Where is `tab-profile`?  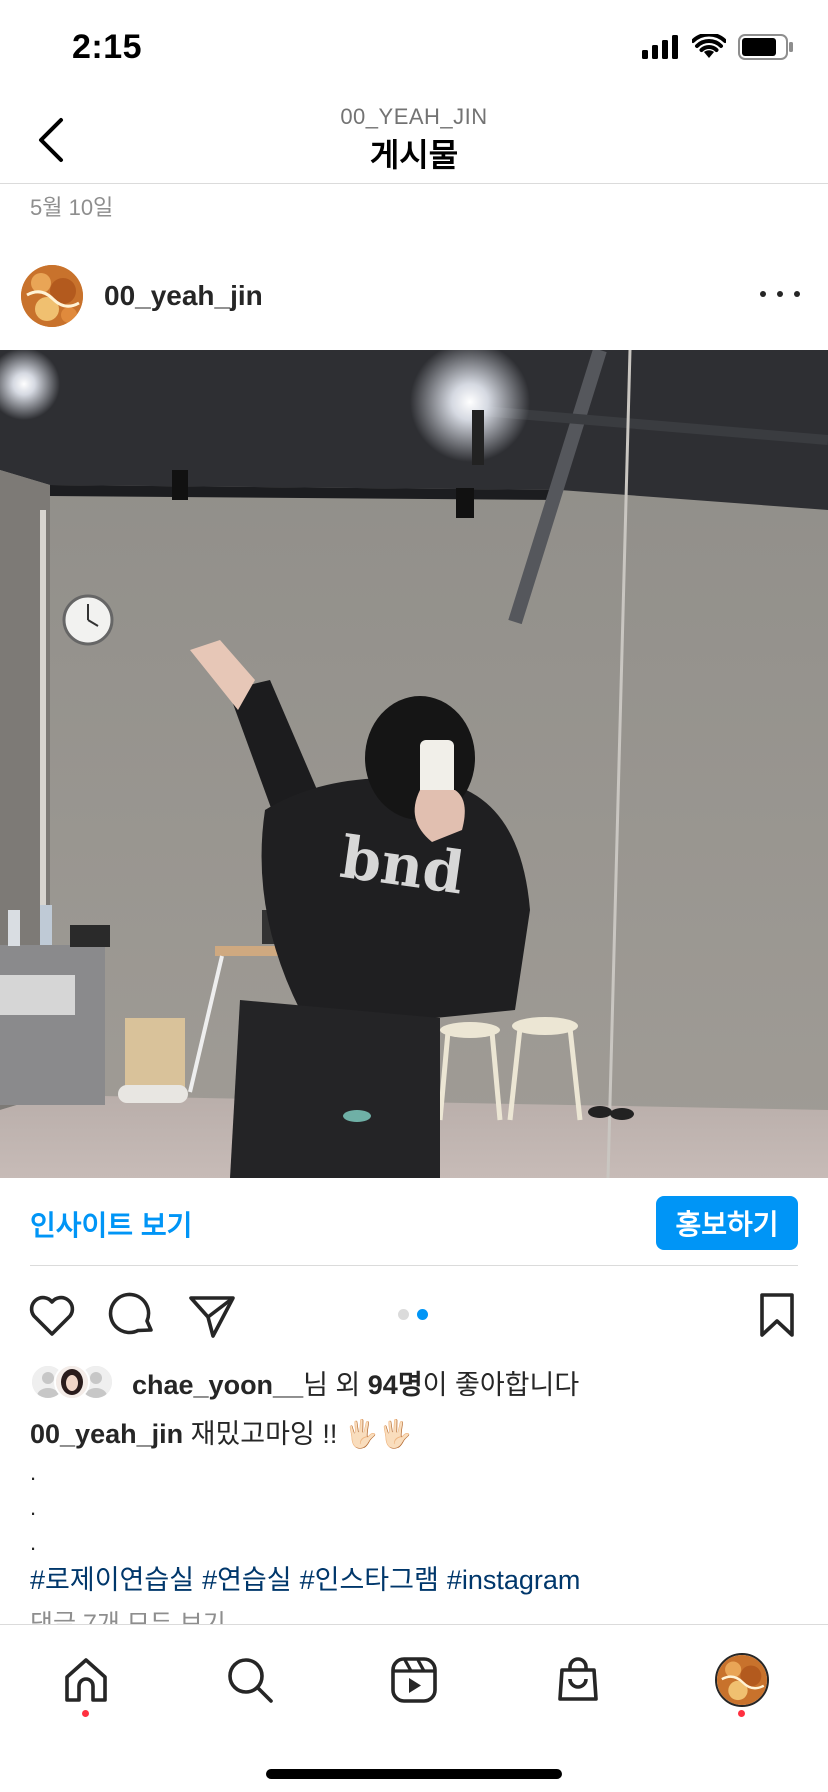
tab-profile is located at coordinates (742, 1680).